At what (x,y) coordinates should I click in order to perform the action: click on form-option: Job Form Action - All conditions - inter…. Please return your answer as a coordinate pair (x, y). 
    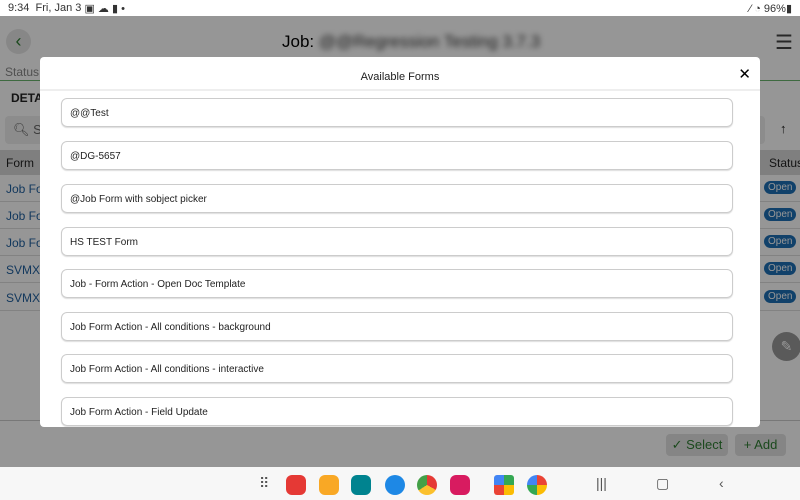
    Looking at the image, I should click on (397, 368).